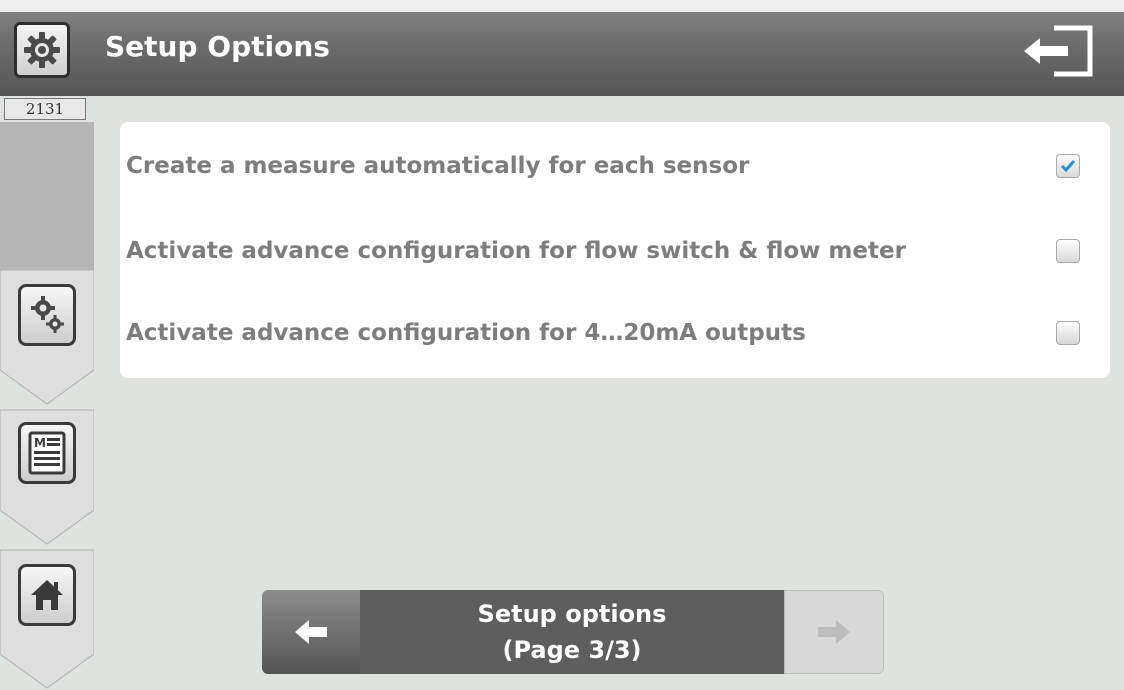 Image resolution: width=1124 pixels, height=690 pixels. I want to click on screen-id-badge: 2131, so click(45, 109).